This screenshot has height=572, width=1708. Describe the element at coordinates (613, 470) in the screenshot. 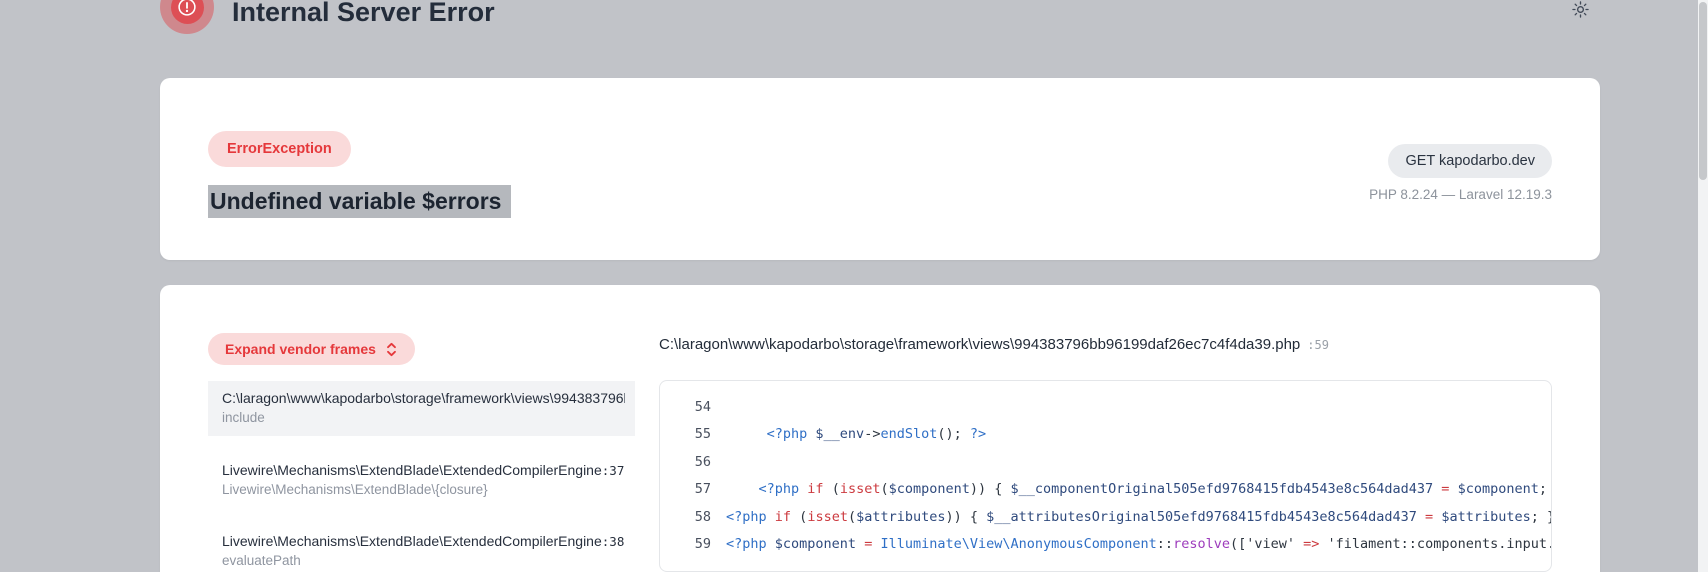

I see `frame-line-number: :37` at that location.